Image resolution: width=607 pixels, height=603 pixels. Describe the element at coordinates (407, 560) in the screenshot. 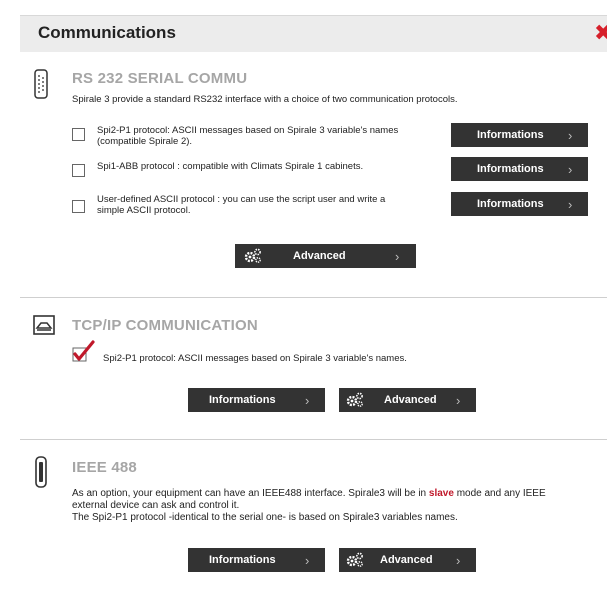

I see `ieee-advanced-button: Advanced ›` at that location.